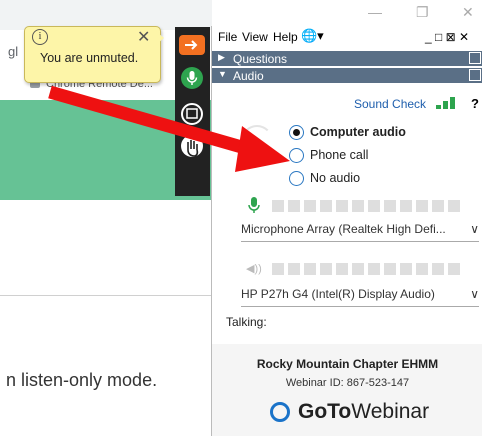 This screenshot has width=482, height=436. I want to click on microphone-icon, so click(192, 78).